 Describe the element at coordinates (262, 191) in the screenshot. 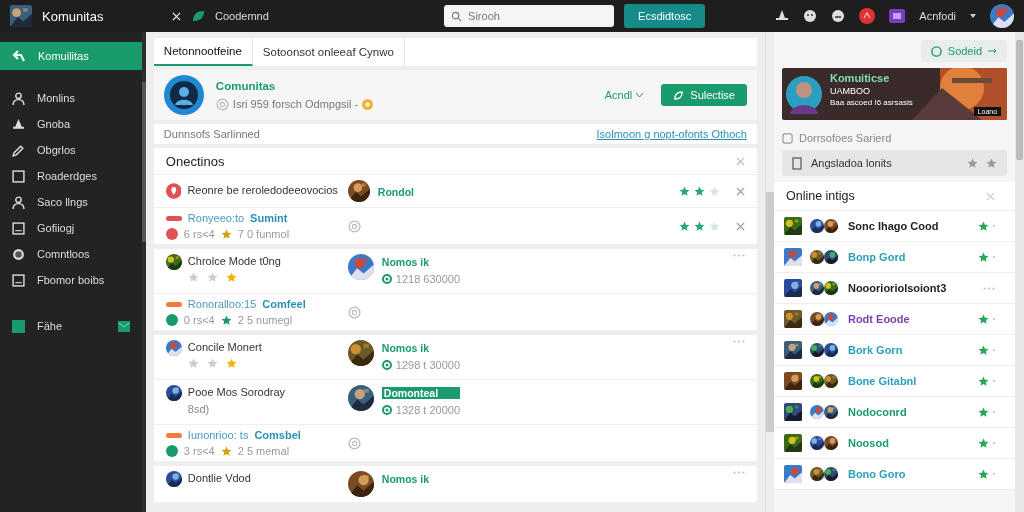

I see `post-title: Reonre be reroledodeeovocios` at that location.